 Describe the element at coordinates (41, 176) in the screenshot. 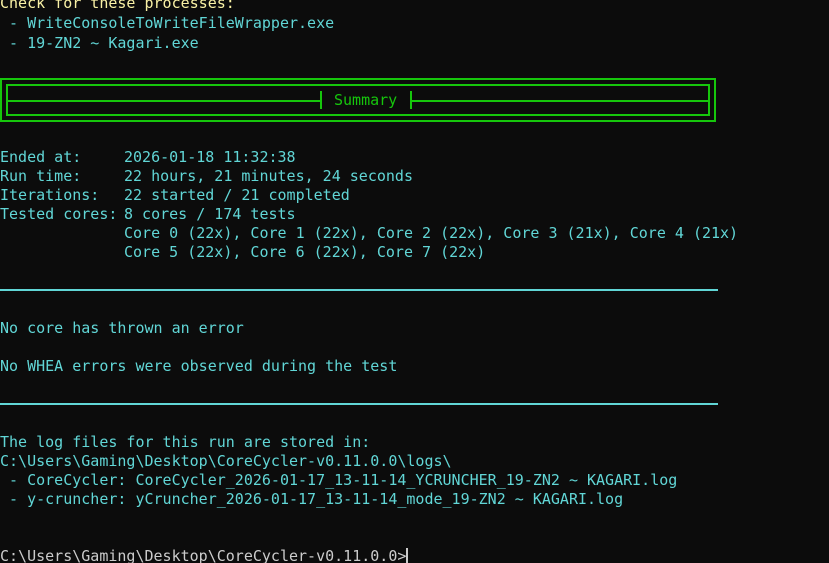

I see `runtime-label: Run time:` at that location.